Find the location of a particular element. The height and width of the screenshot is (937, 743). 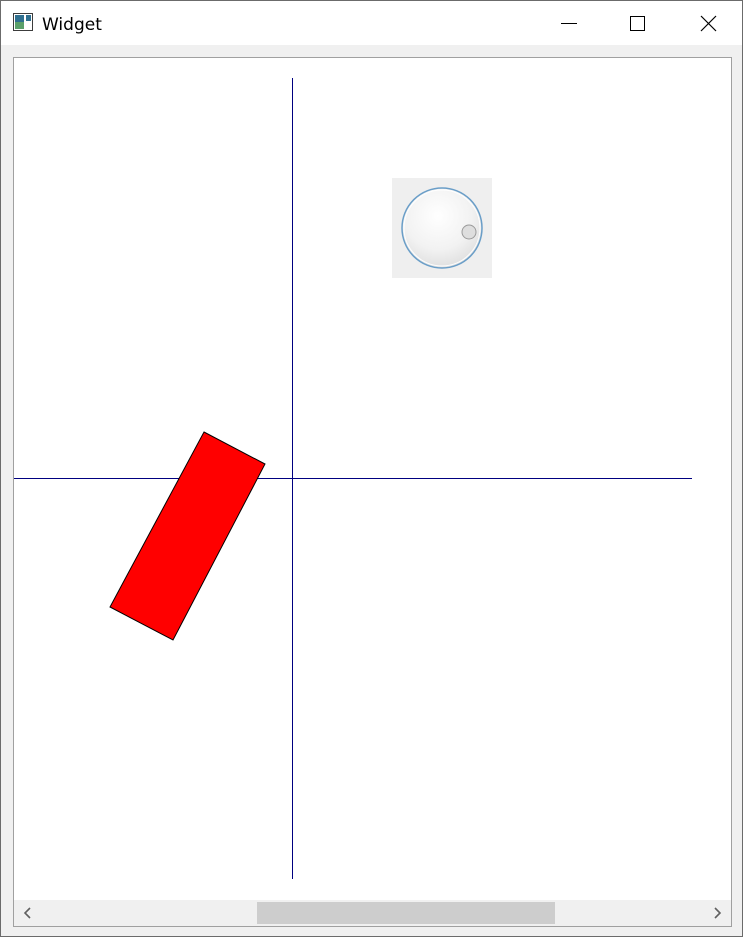

minimize-button is located at coordinates (569, 23).